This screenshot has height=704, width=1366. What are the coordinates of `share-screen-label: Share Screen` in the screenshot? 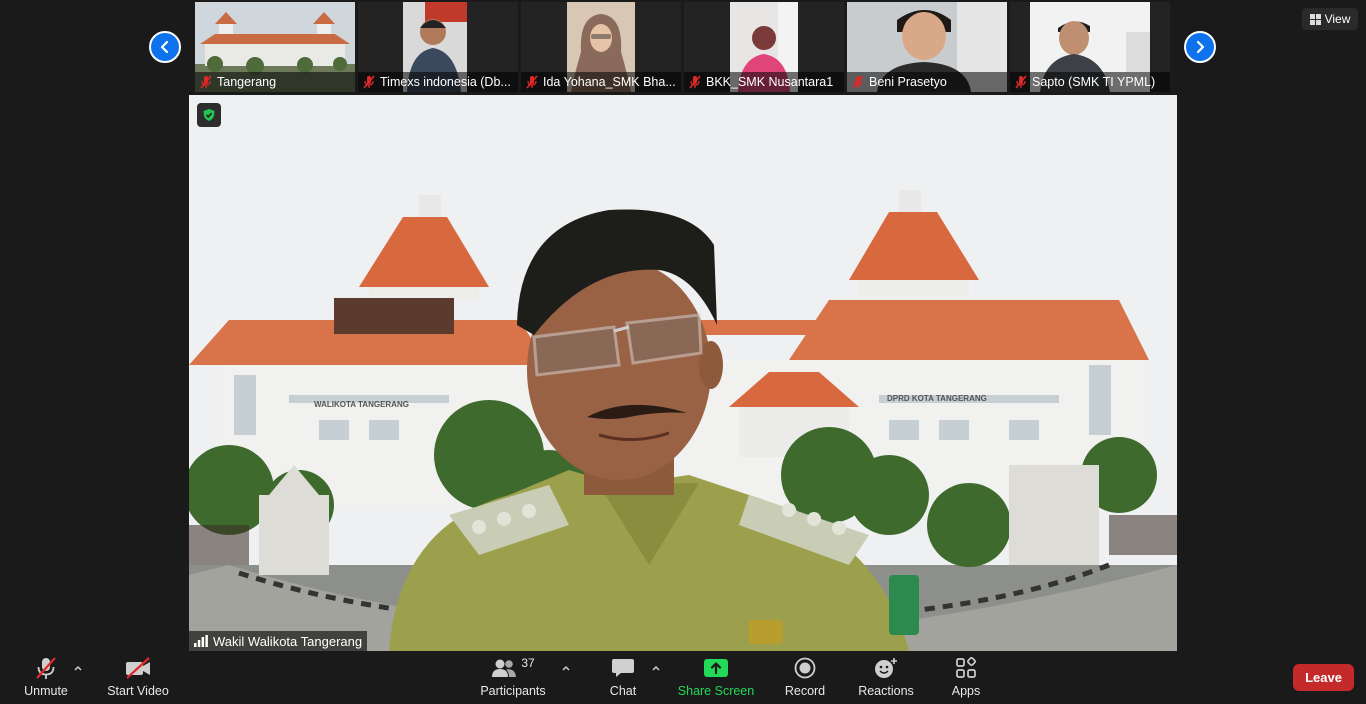 It's located at (716, 691).